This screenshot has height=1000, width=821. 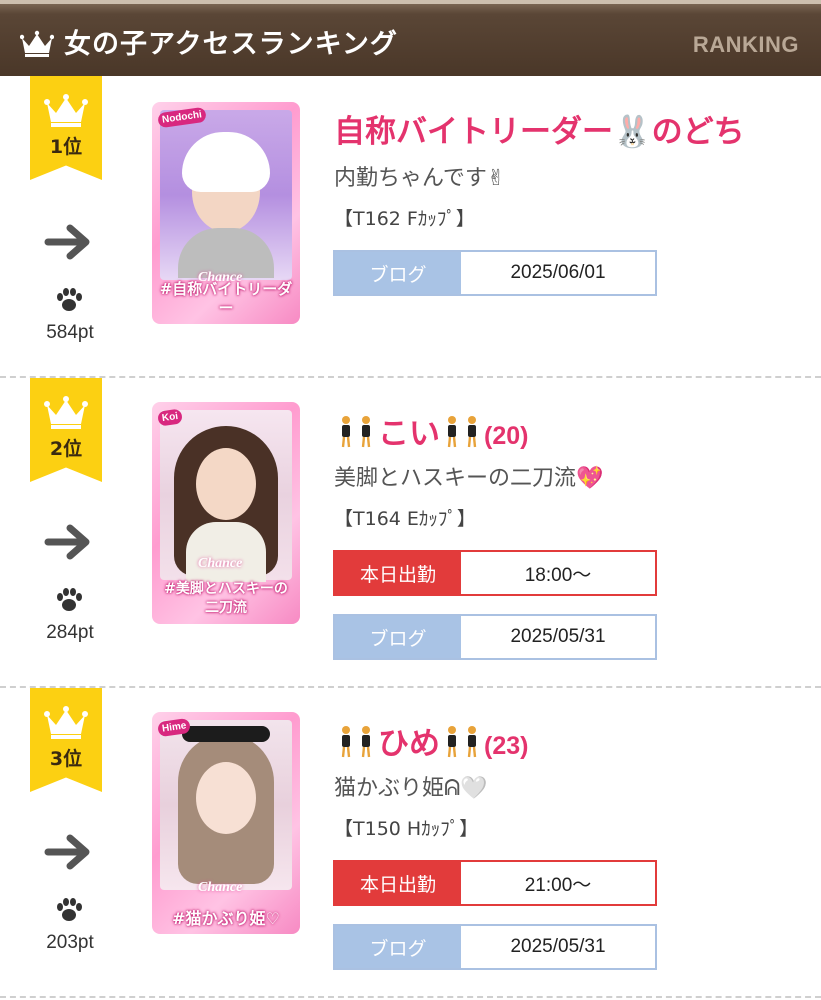 I want to click on rank-badge: 3位, so click(x=66, y=740).